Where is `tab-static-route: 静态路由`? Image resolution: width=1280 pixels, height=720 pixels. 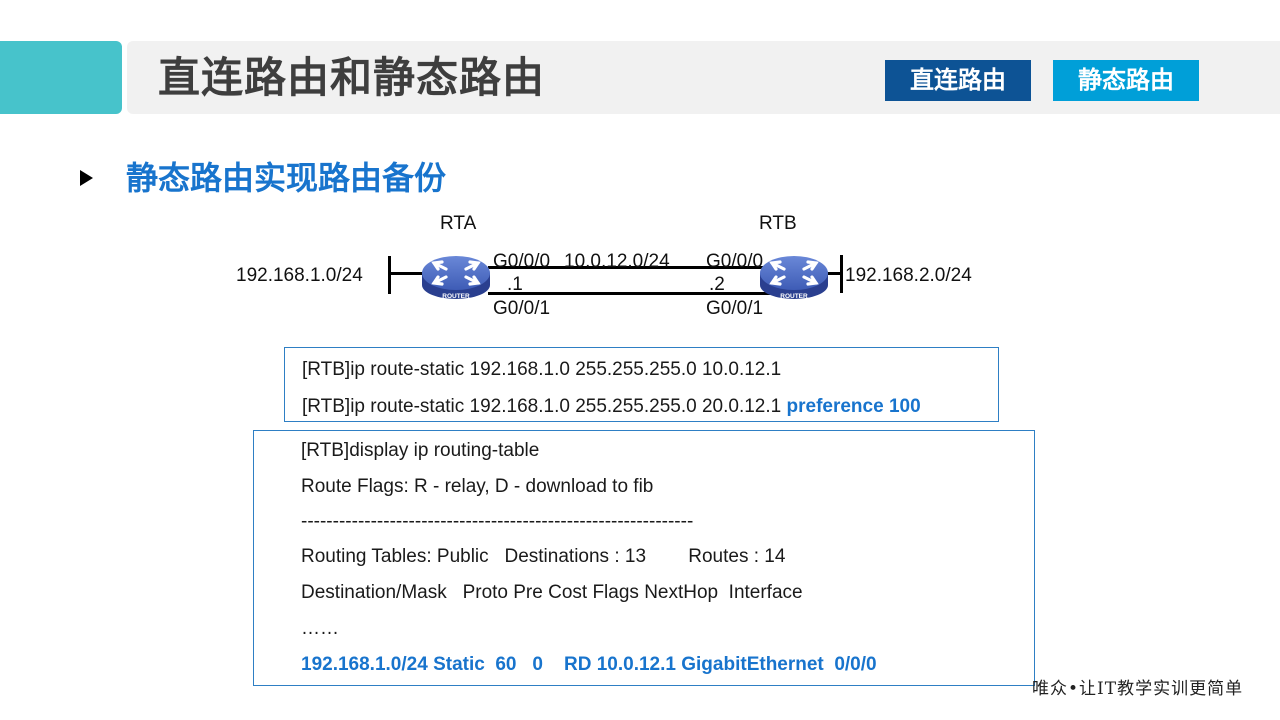
tab-static-route: 静态路由 is located at coordinates (1126, 80).